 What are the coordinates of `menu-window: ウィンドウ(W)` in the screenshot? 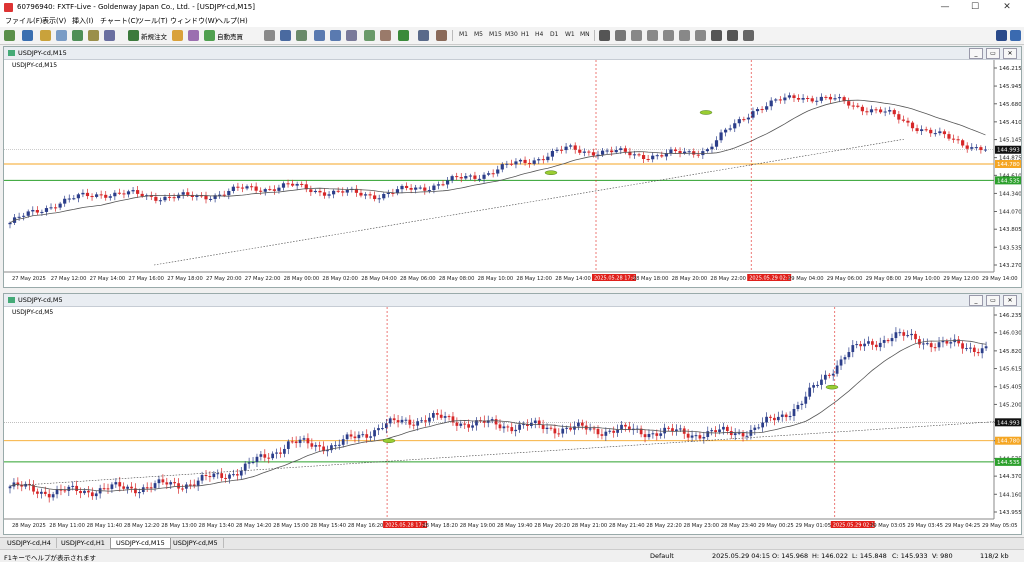 It's located at (193, 21).